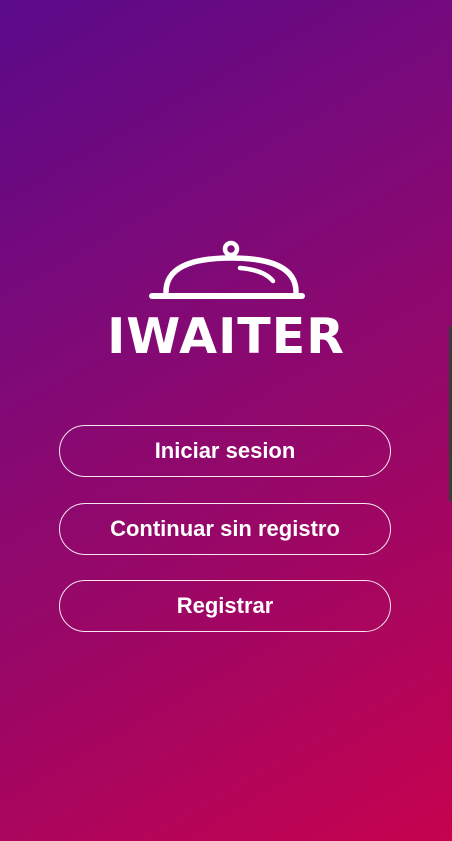 This screenshot has width=452, height=841. What do you see at coordinates (227, 269) in the screenshot?
I see `cloche-icon` at bounding box center [227, 269].